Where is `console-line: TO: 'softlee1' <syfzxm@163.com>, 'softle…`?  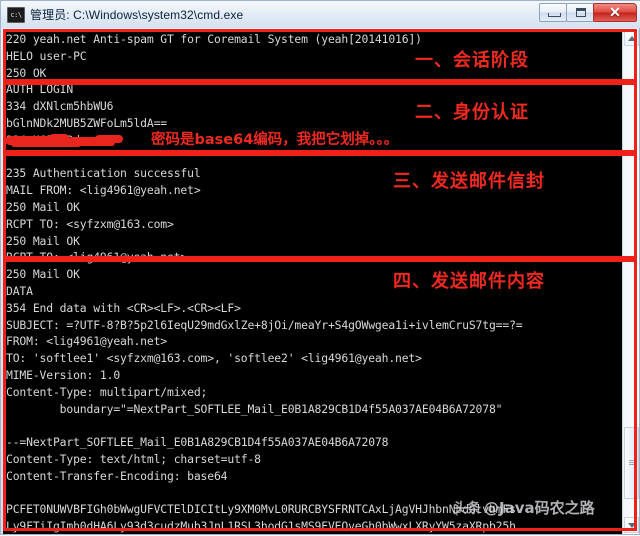 console-line: TO: 'softlee1' <syfzxm@163.com>, 'softle… is located at coordinates (214, 358).